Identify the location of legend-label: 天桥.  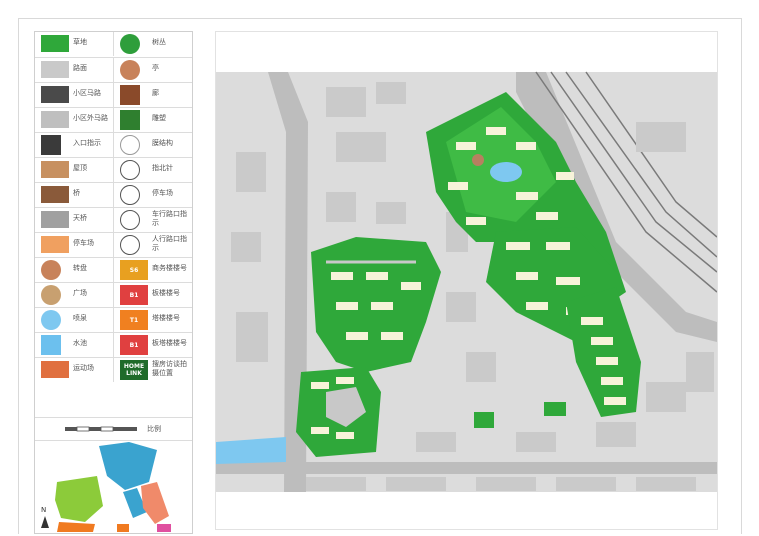
(80, 218).